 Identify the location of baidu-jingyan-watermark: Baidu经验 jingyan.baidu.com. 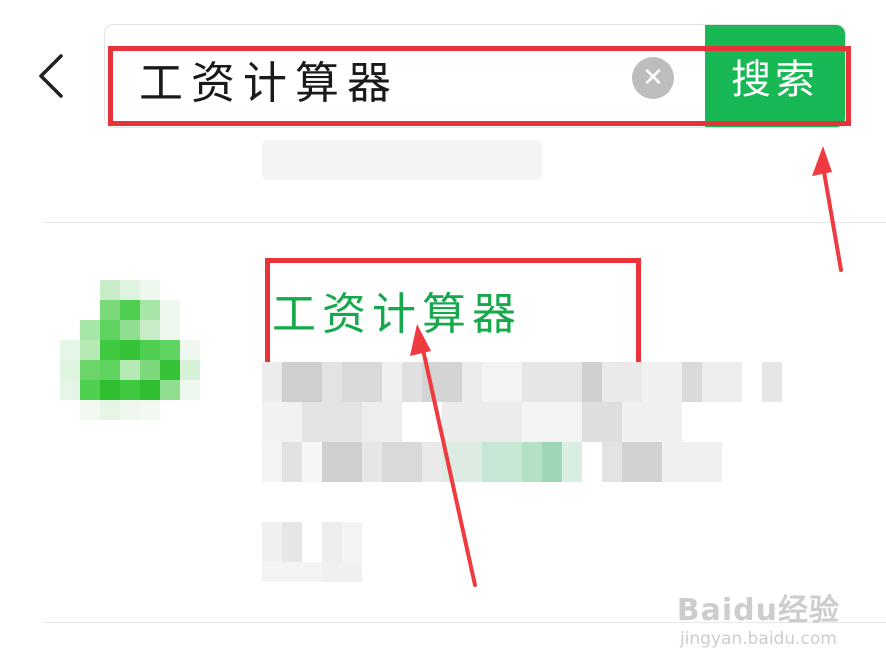
(758, 617).